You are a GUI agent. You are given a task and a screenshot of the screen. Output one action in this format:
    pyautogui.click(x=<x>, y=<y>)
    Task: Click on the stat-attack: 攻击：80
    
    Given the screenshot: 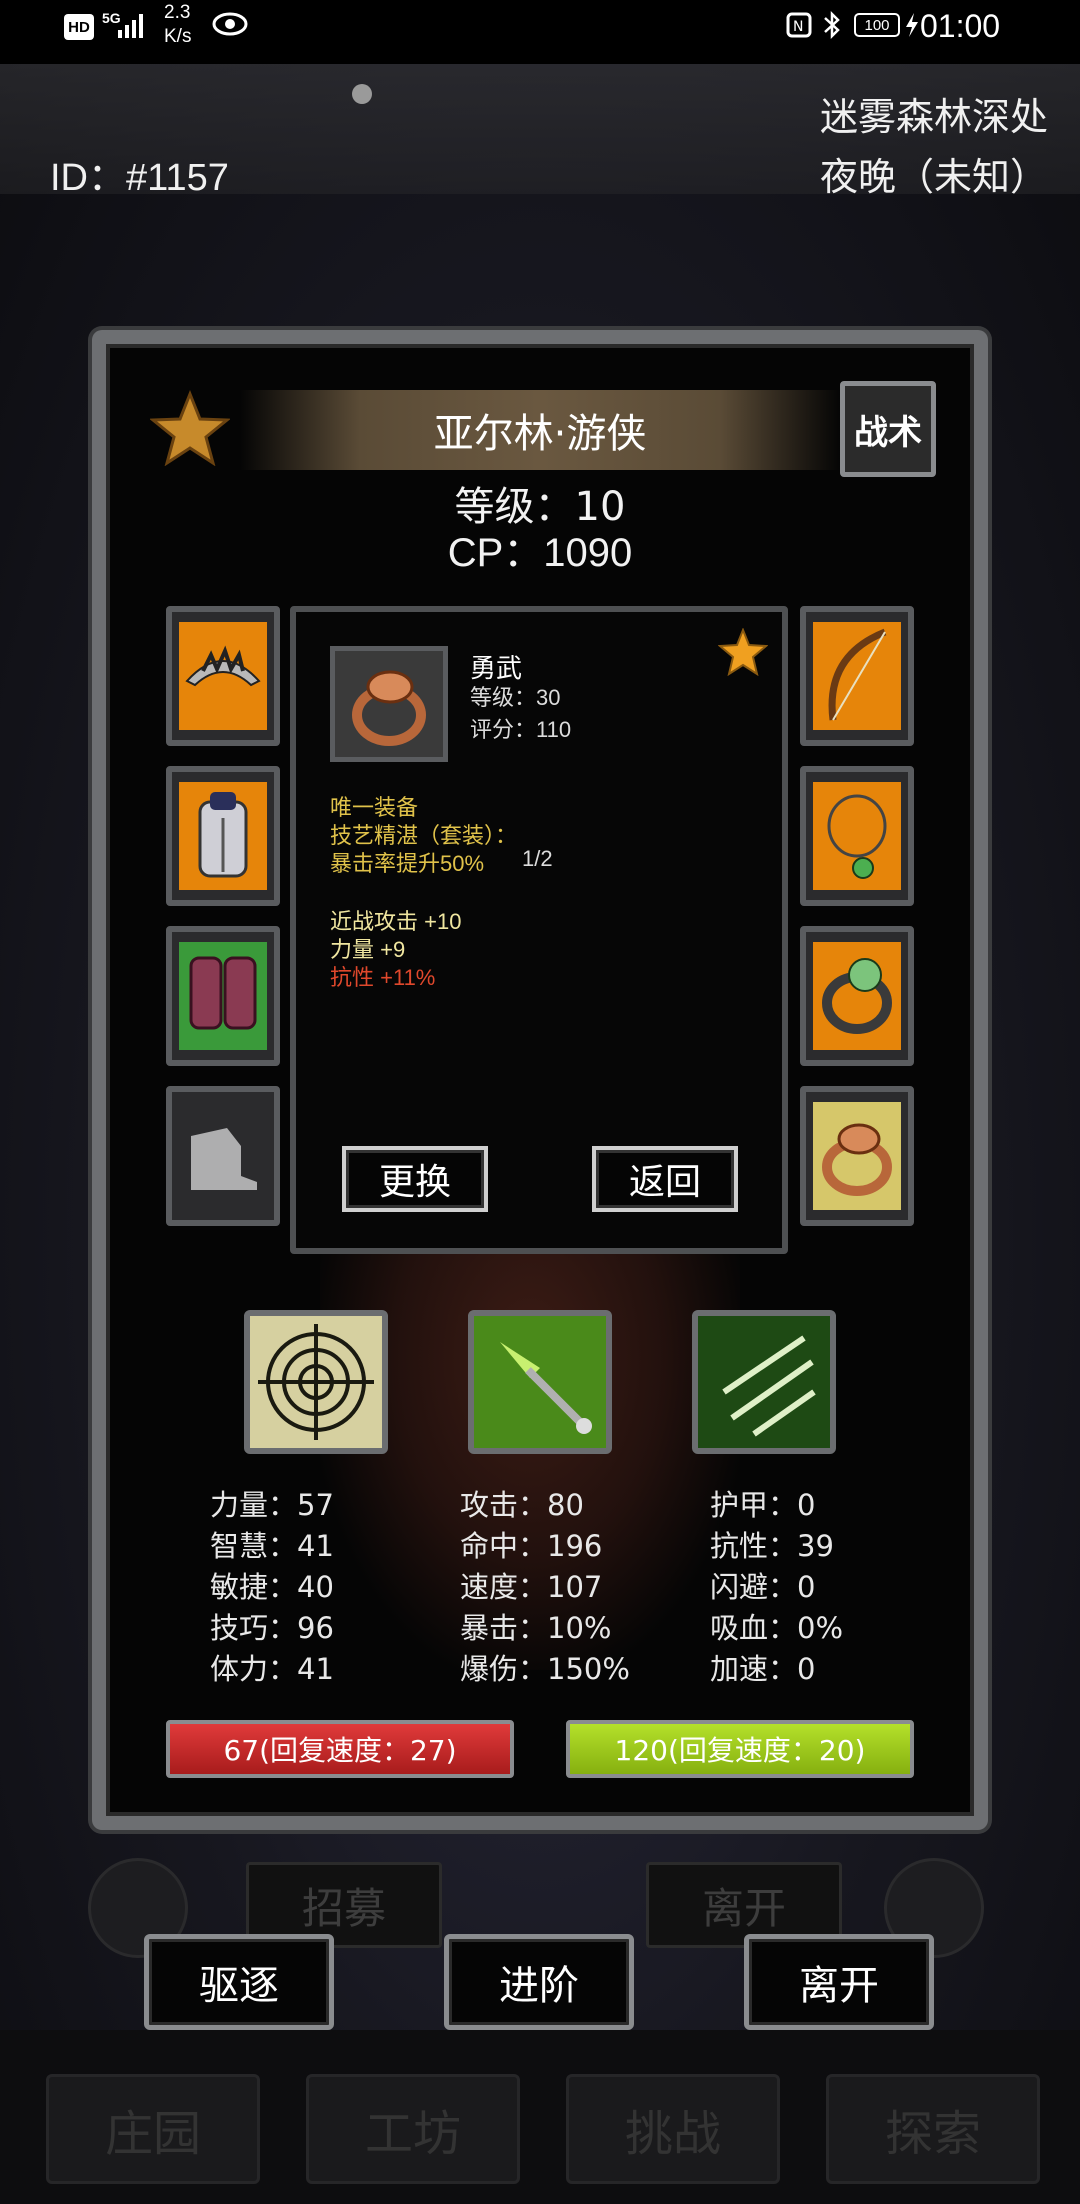 What is the action you would take?
    pyautogui.click(x=522, y=1505)
    